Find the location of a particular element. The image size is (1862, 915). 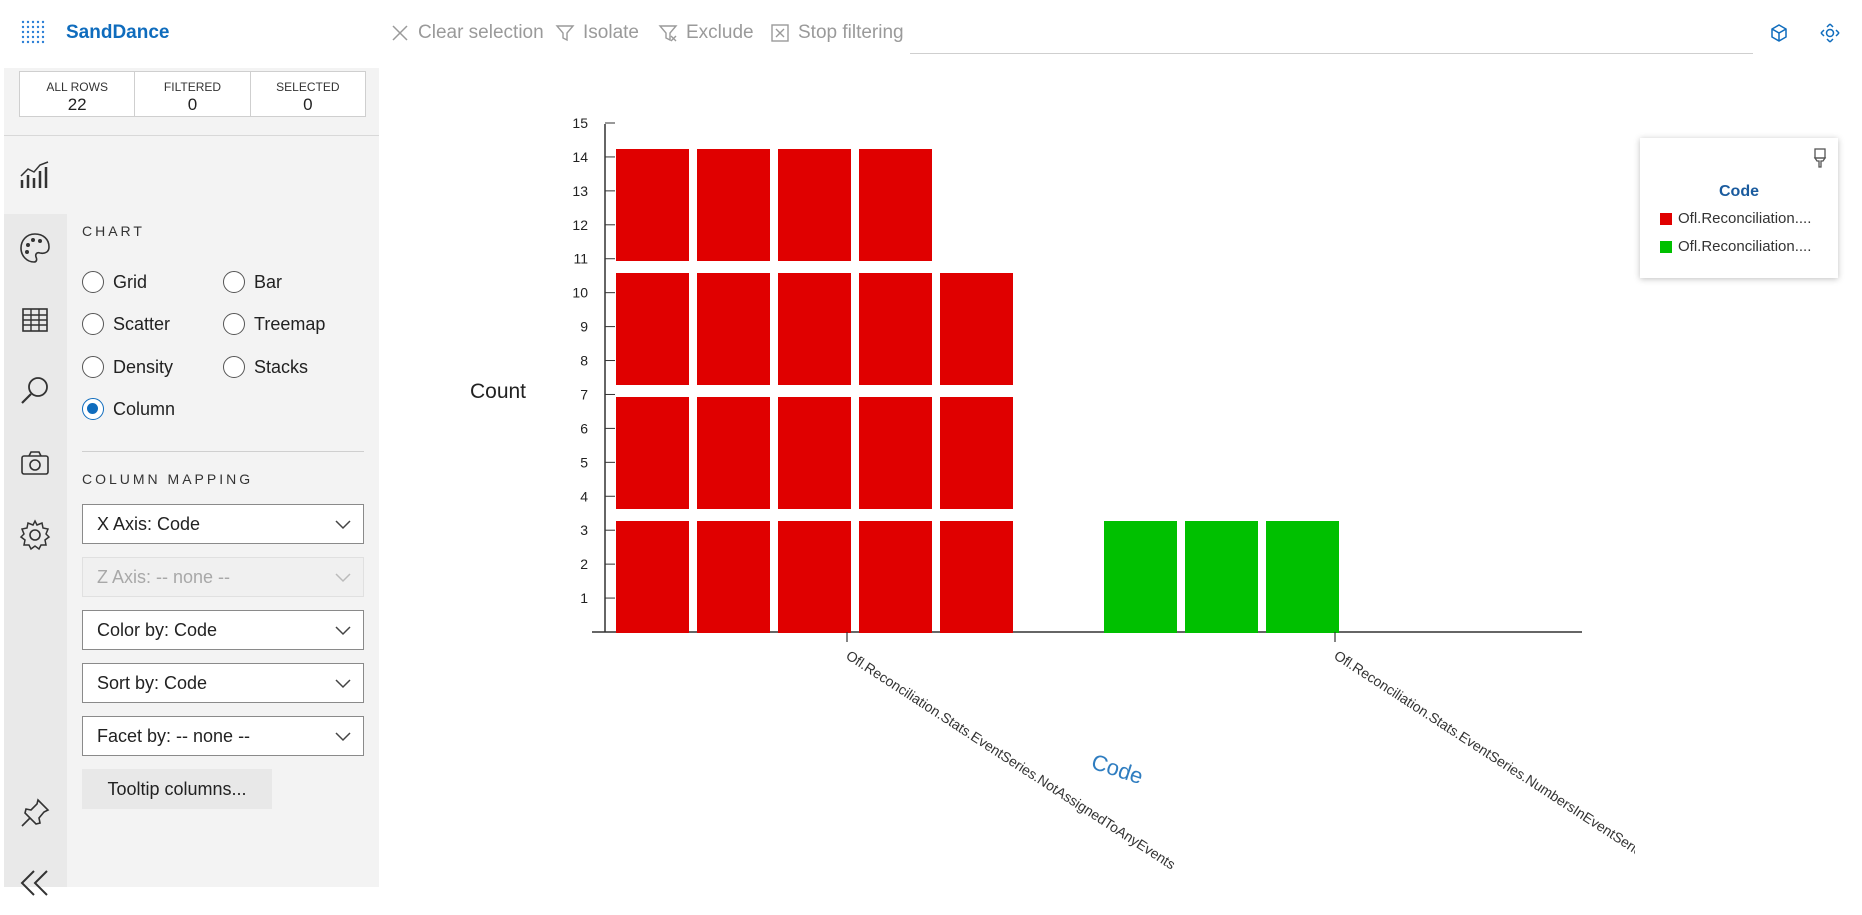

y-tick-label: 9 is located at coordinates (584, 327).